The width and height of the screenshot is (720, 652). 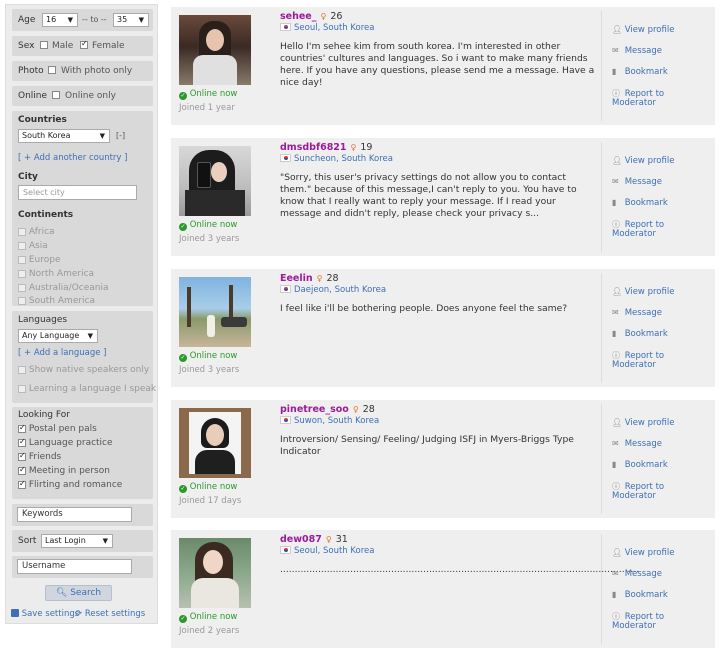 What do you see at coordinates (22, 388) in the screenshot?
I see `learning-language-checkbox` at bounding box center [22, 388].